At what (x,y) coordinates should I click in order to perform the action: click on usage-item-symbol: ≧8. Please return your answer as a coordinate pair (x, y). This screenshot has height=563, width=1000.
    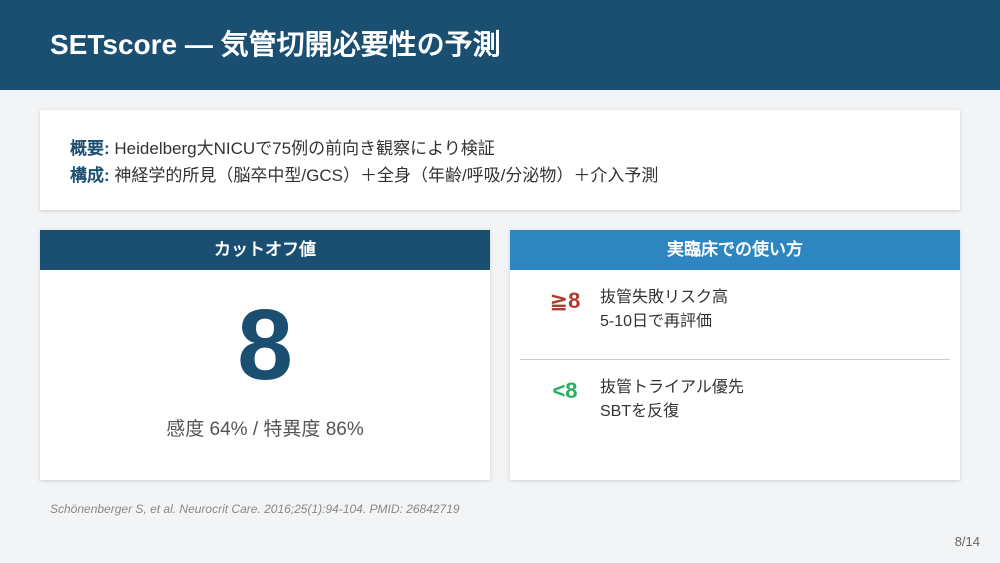
    Looking at the image, I should click on (565, 300).